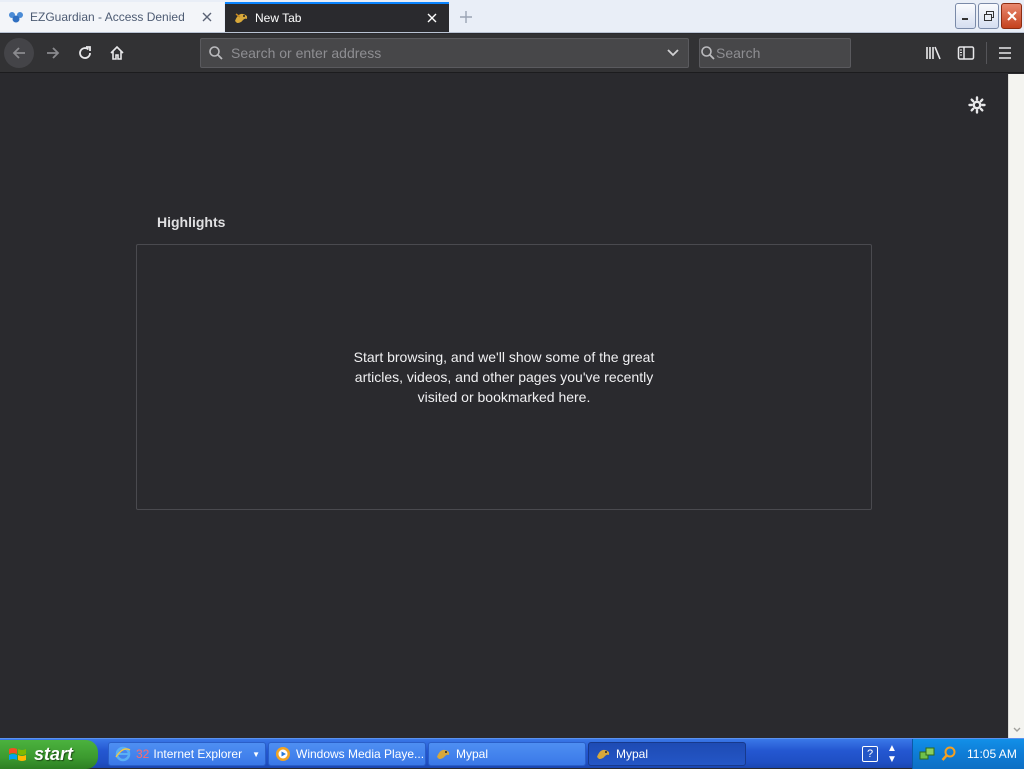 The width and height of the screenshot is (1024, 769). Describe the element at coordinates (992, 754) in the screenshot. I see `clock: 11:05 AM` at that location.